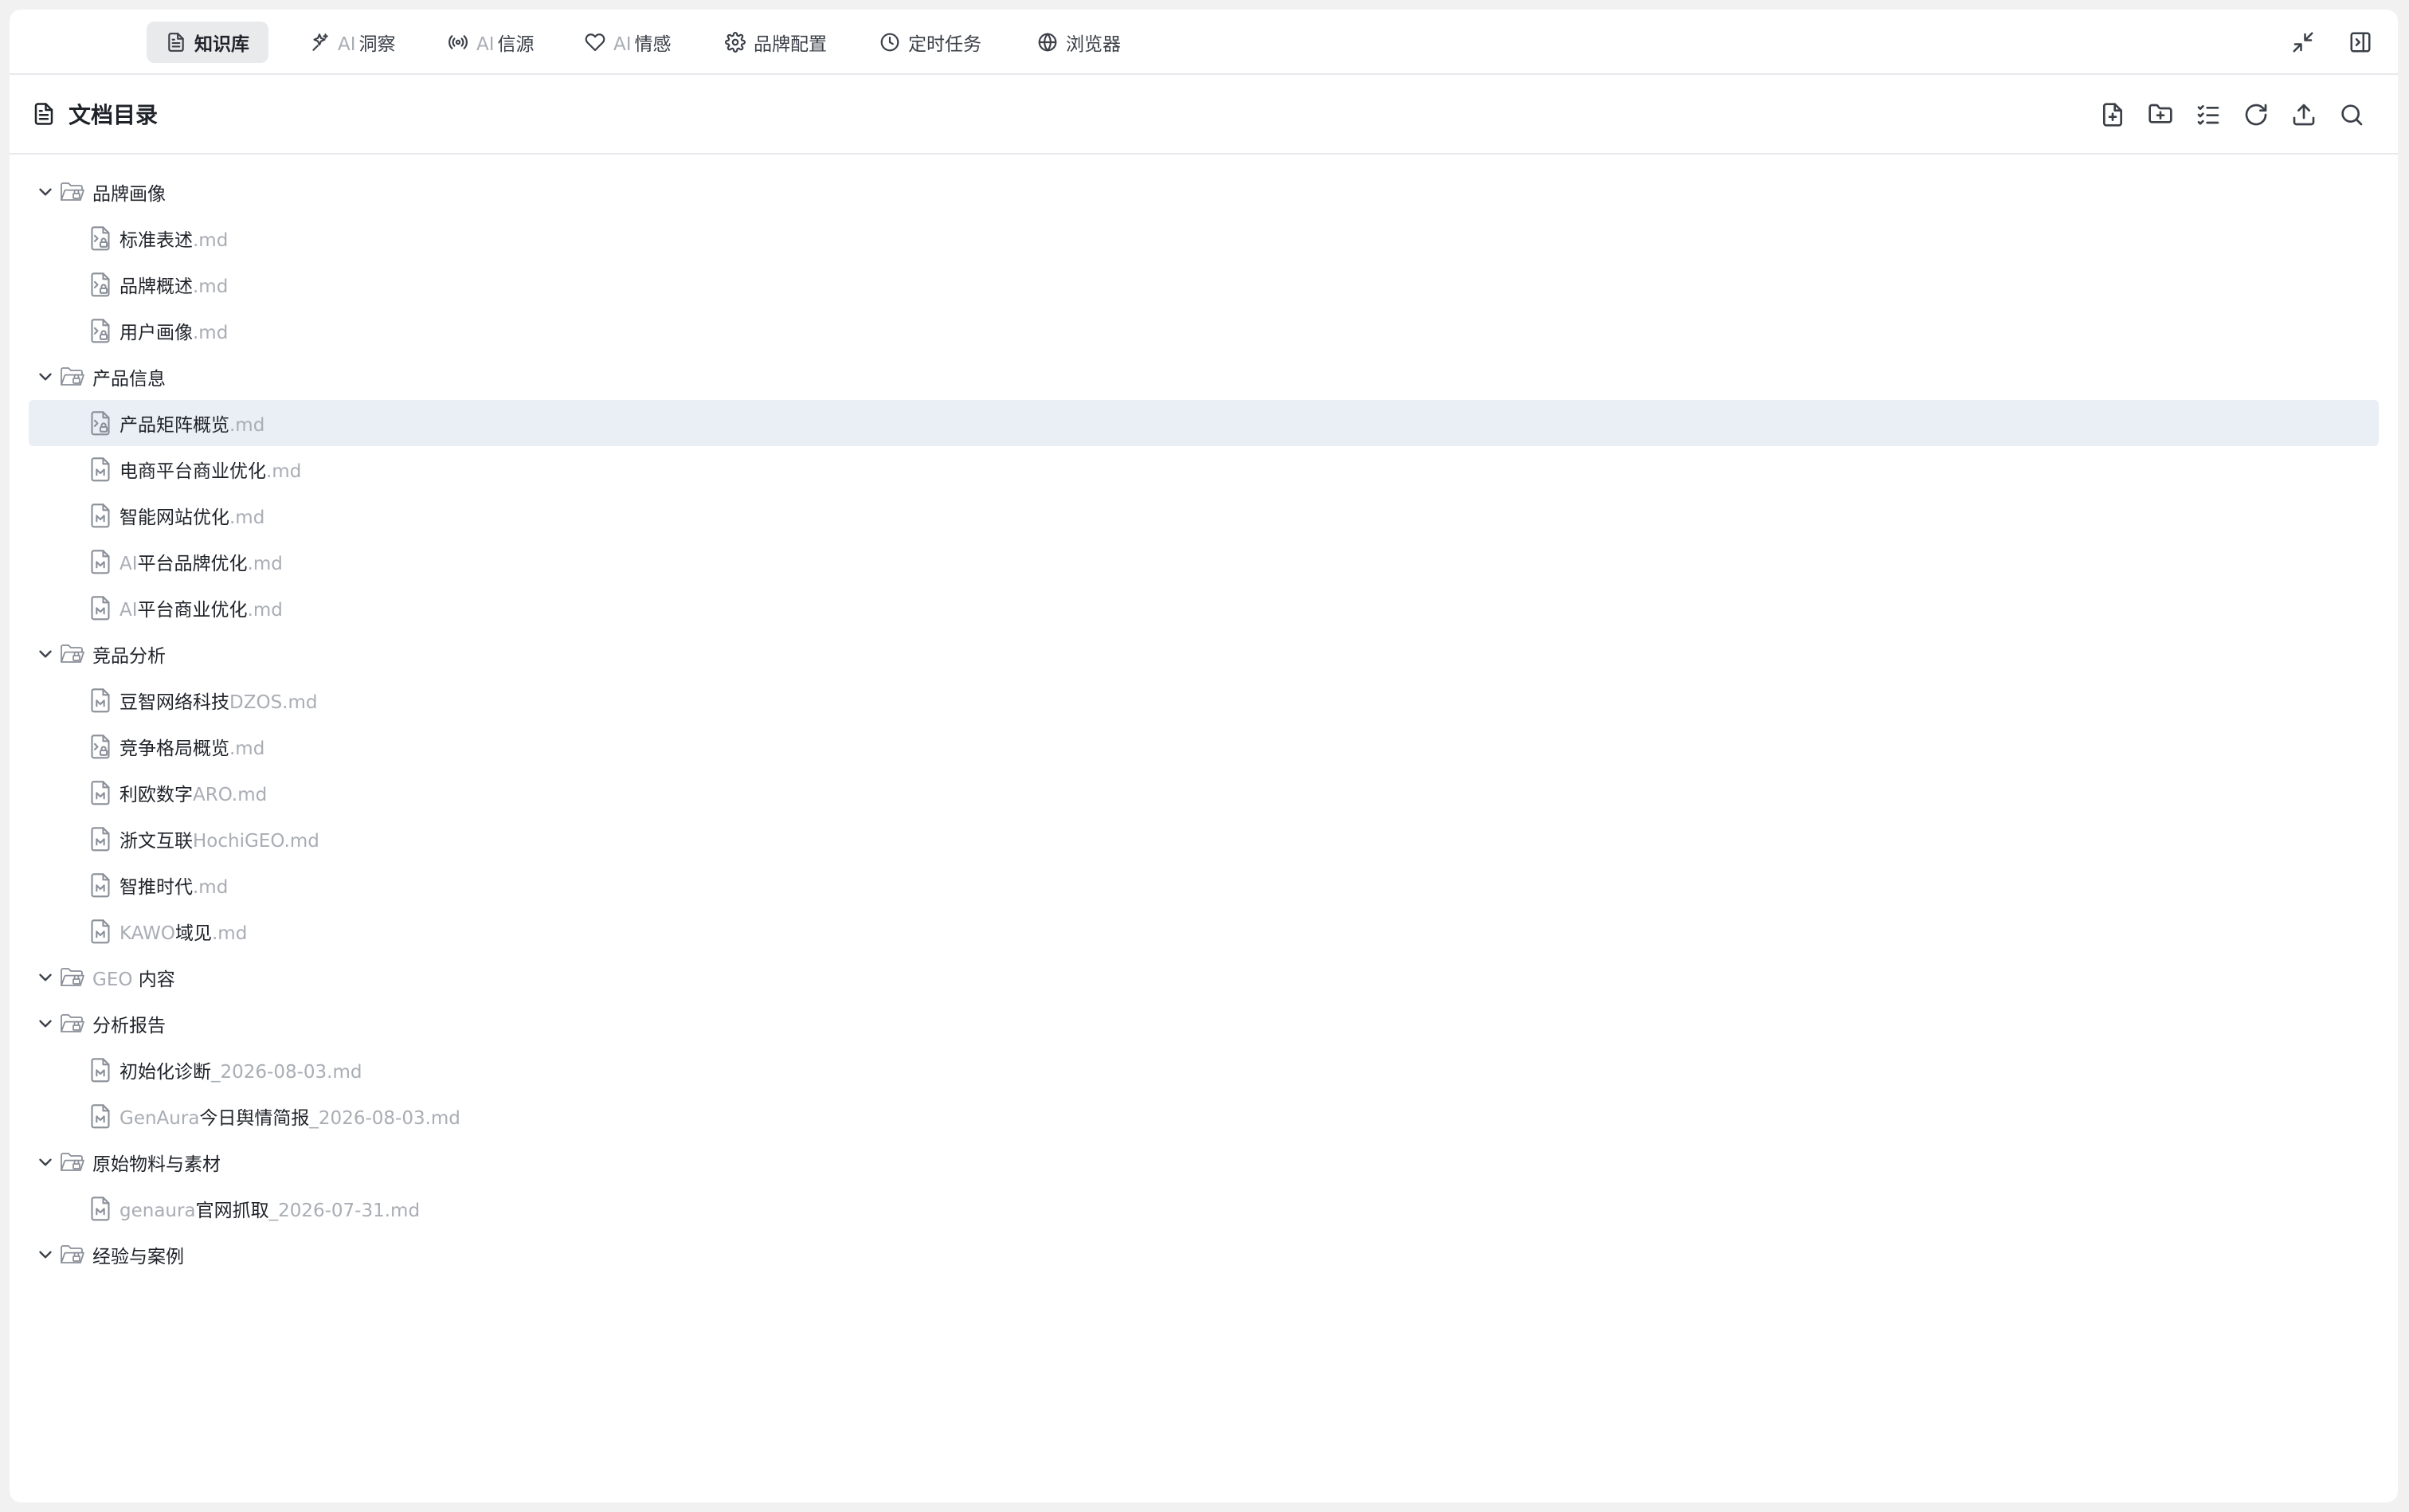 The height and width of the screenshot is (1512, 2409). What do you see at coordinates (2304, 115) in the screenshot?
I see `upload-icon` at bounding box center [2304, 115].